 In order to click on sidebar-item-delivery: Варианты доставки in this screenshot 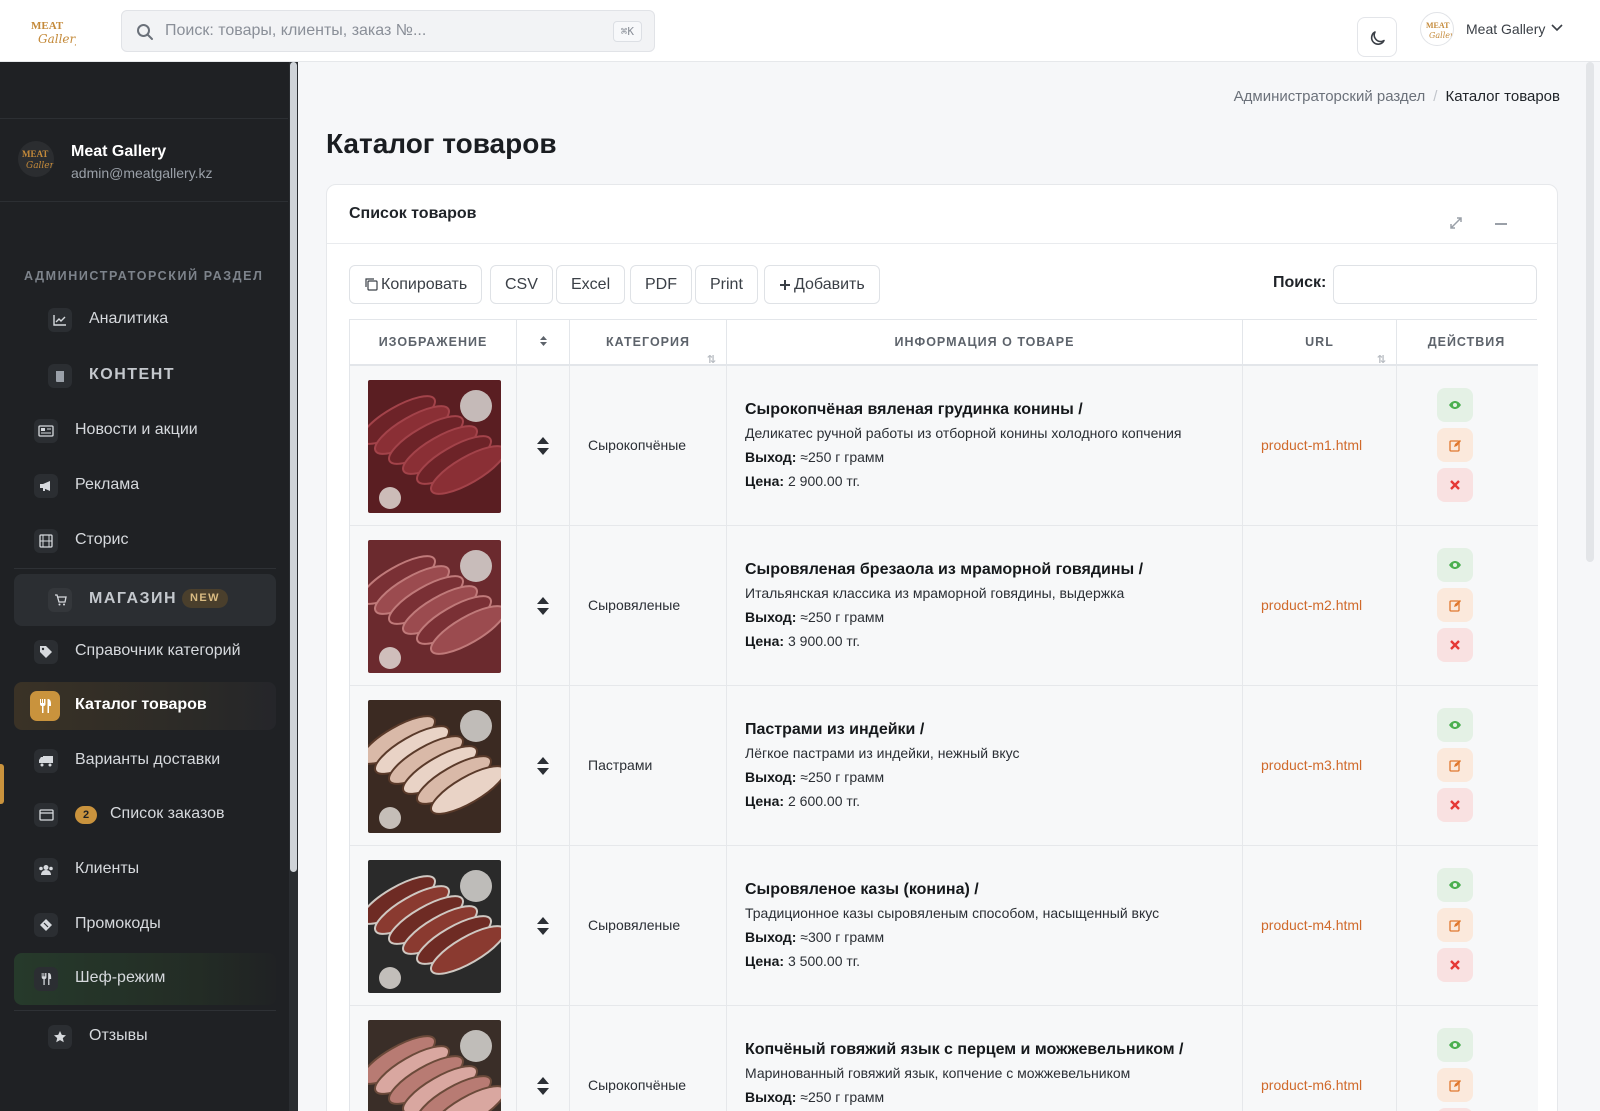, I will do `click(145, 761)`.